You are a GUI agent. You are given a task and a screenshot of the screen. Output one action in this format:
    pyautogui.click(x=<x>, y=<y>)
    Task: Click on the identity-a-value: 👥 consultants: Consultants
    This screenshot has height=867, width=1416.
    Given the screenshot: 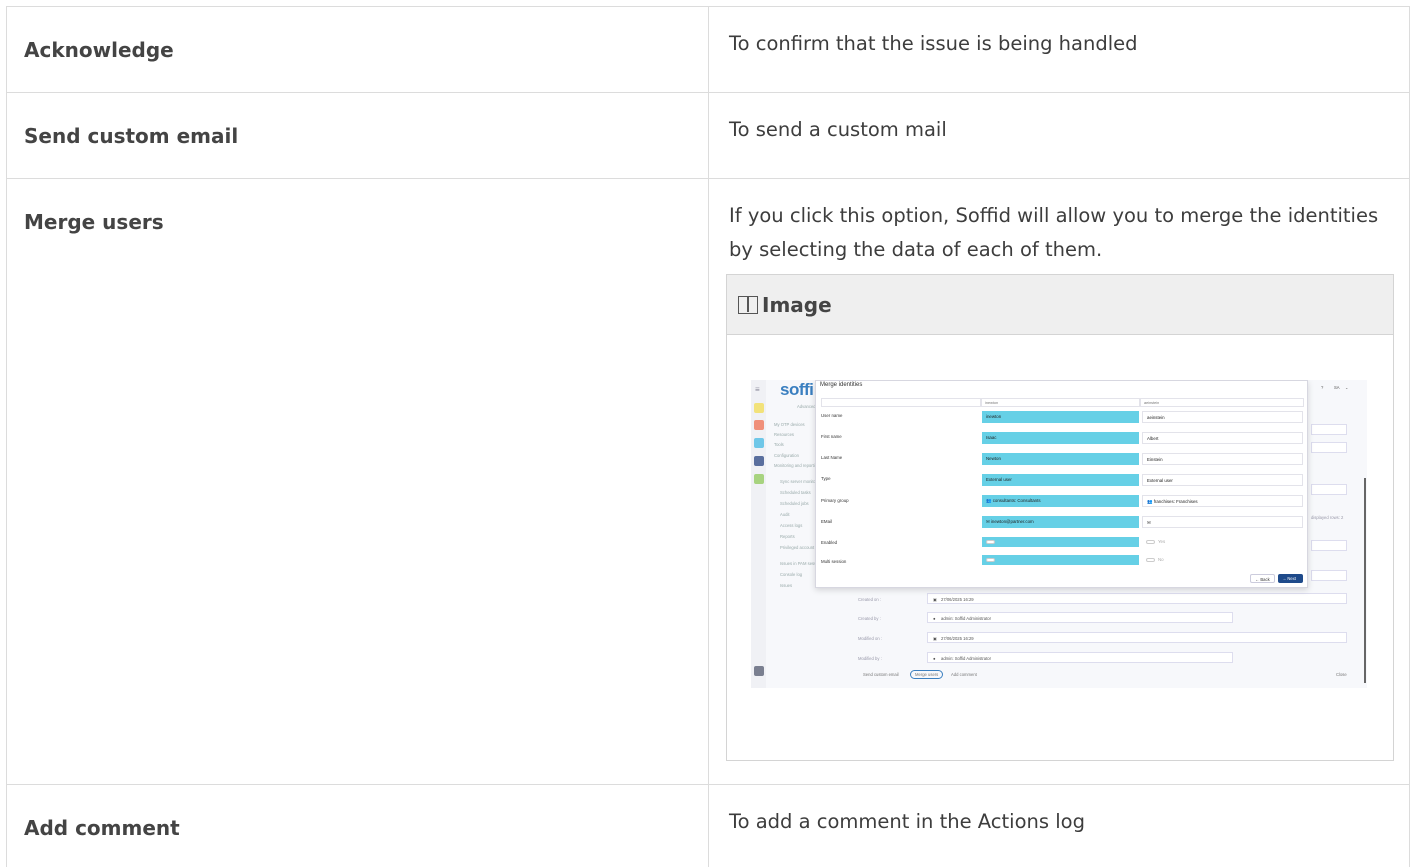 What is the action you would take?
    pyautogui.click(x=1060, y=501)
    